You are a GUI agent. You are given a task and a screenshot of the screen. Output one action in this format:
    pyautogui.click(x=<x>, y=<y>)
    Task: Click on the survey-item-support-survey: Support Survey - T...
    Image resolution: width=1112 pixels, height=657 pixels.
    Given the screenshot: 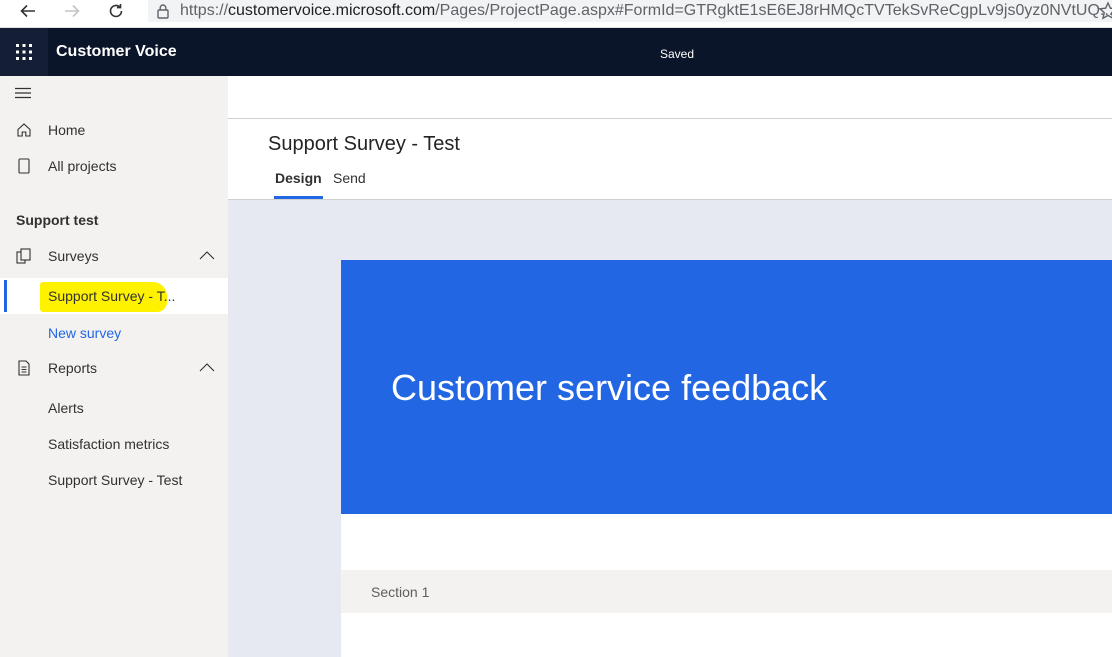 What is the action you would take?
    pyautogui.click(x=114, y=296)
    